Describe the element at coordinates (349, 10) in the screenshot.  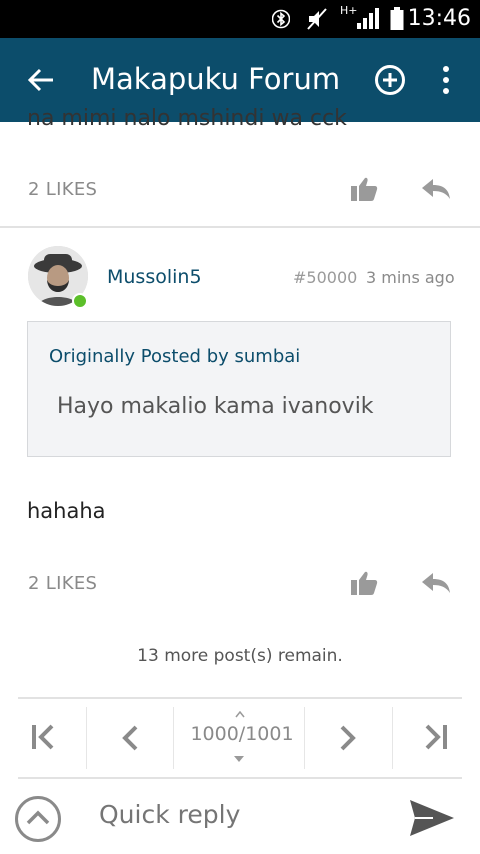
I see `network-type-label: H+` at that location.